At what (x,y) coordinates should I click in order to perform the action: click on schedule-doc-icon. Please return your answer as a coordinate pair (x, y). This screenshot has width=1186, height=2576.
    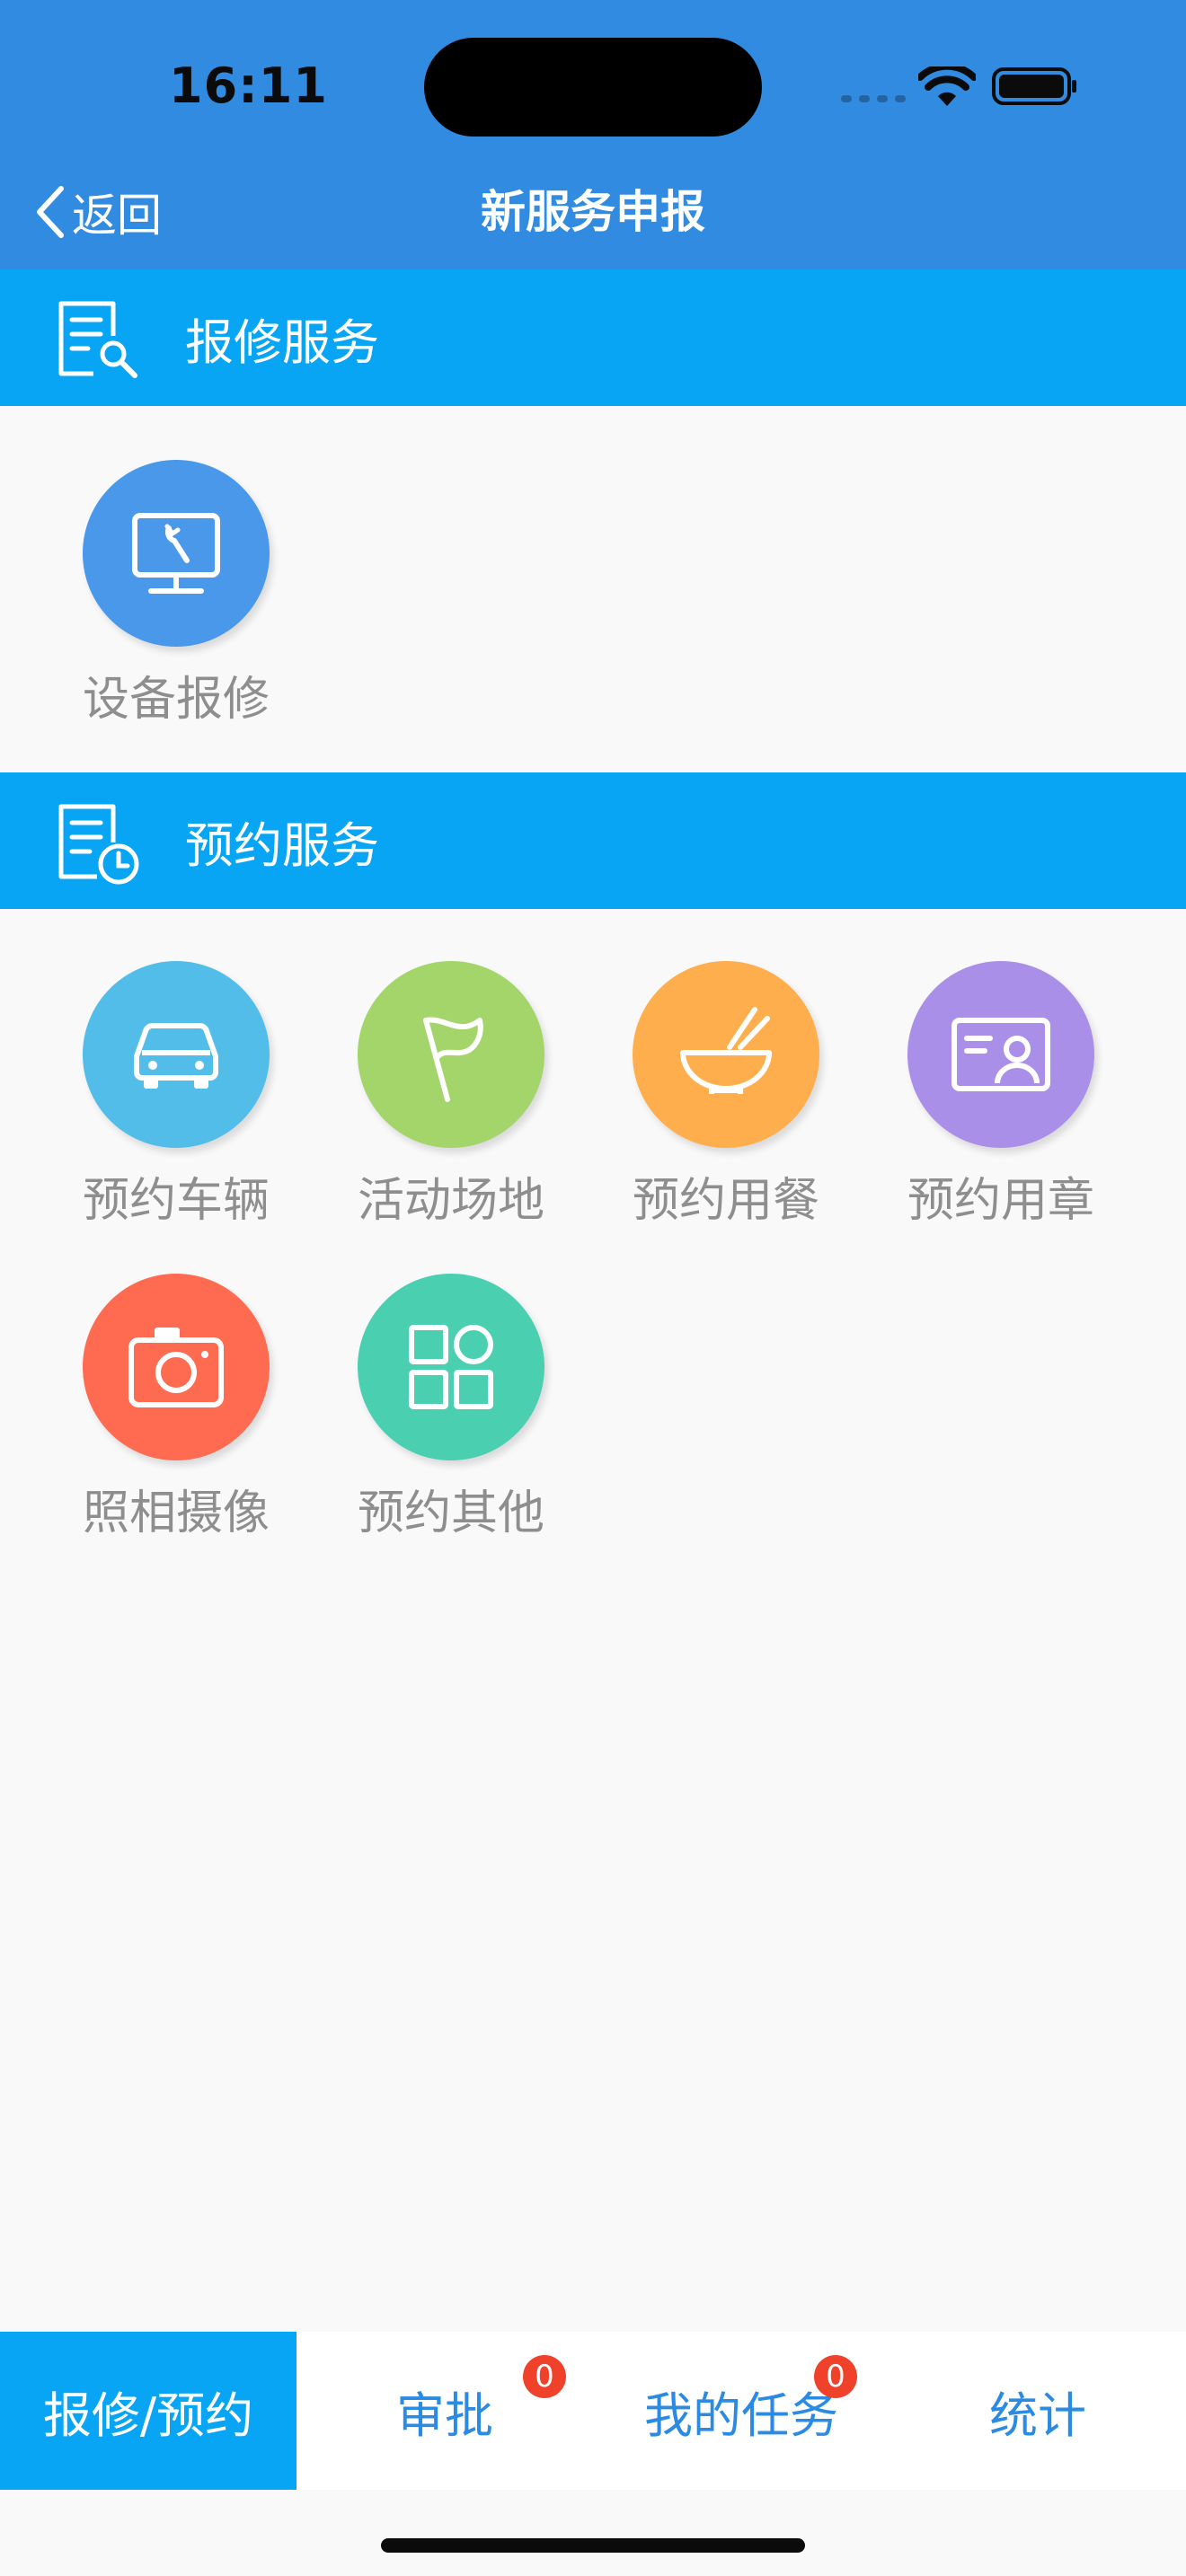
    Looking at the image, I should click on (98, 844).